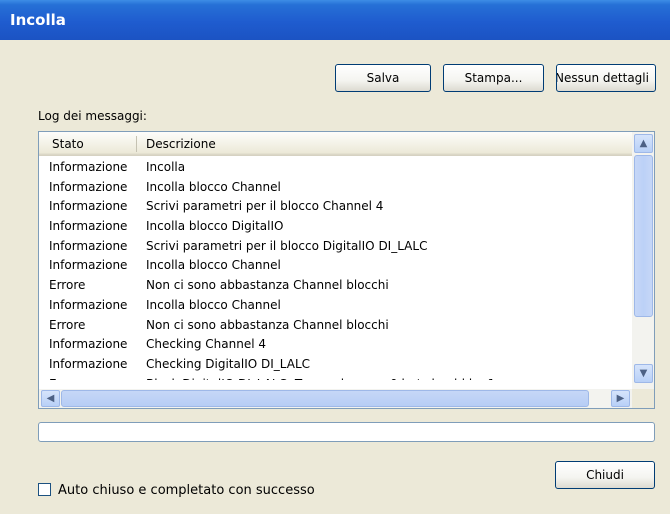  Describe the element at coordinates (228, 363) in the screenshot. I see `row-description: Checking DigitalIO DI_LALC` at that location.